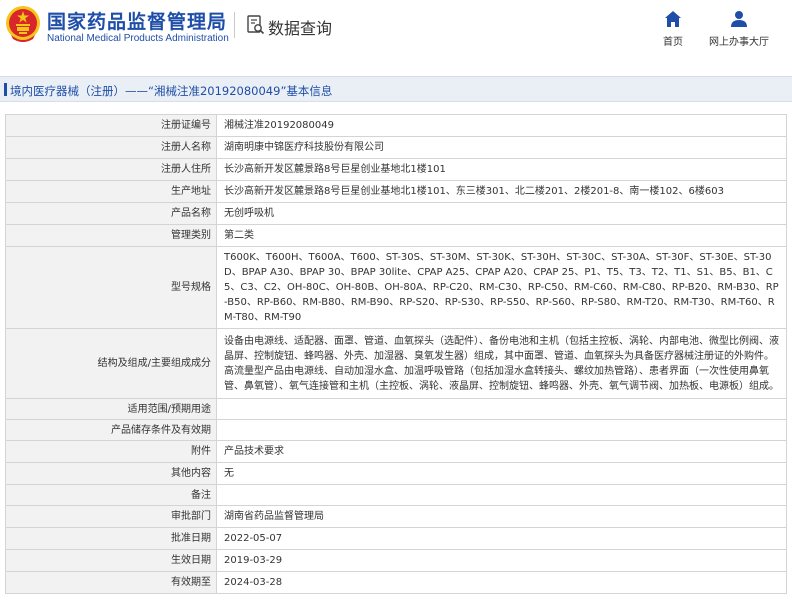 Image resolution: width=792 pixels, height=601 pixels. Describe the element at coordinates (501, 473) in the screenshot. I see `row-value: 无` at that location.